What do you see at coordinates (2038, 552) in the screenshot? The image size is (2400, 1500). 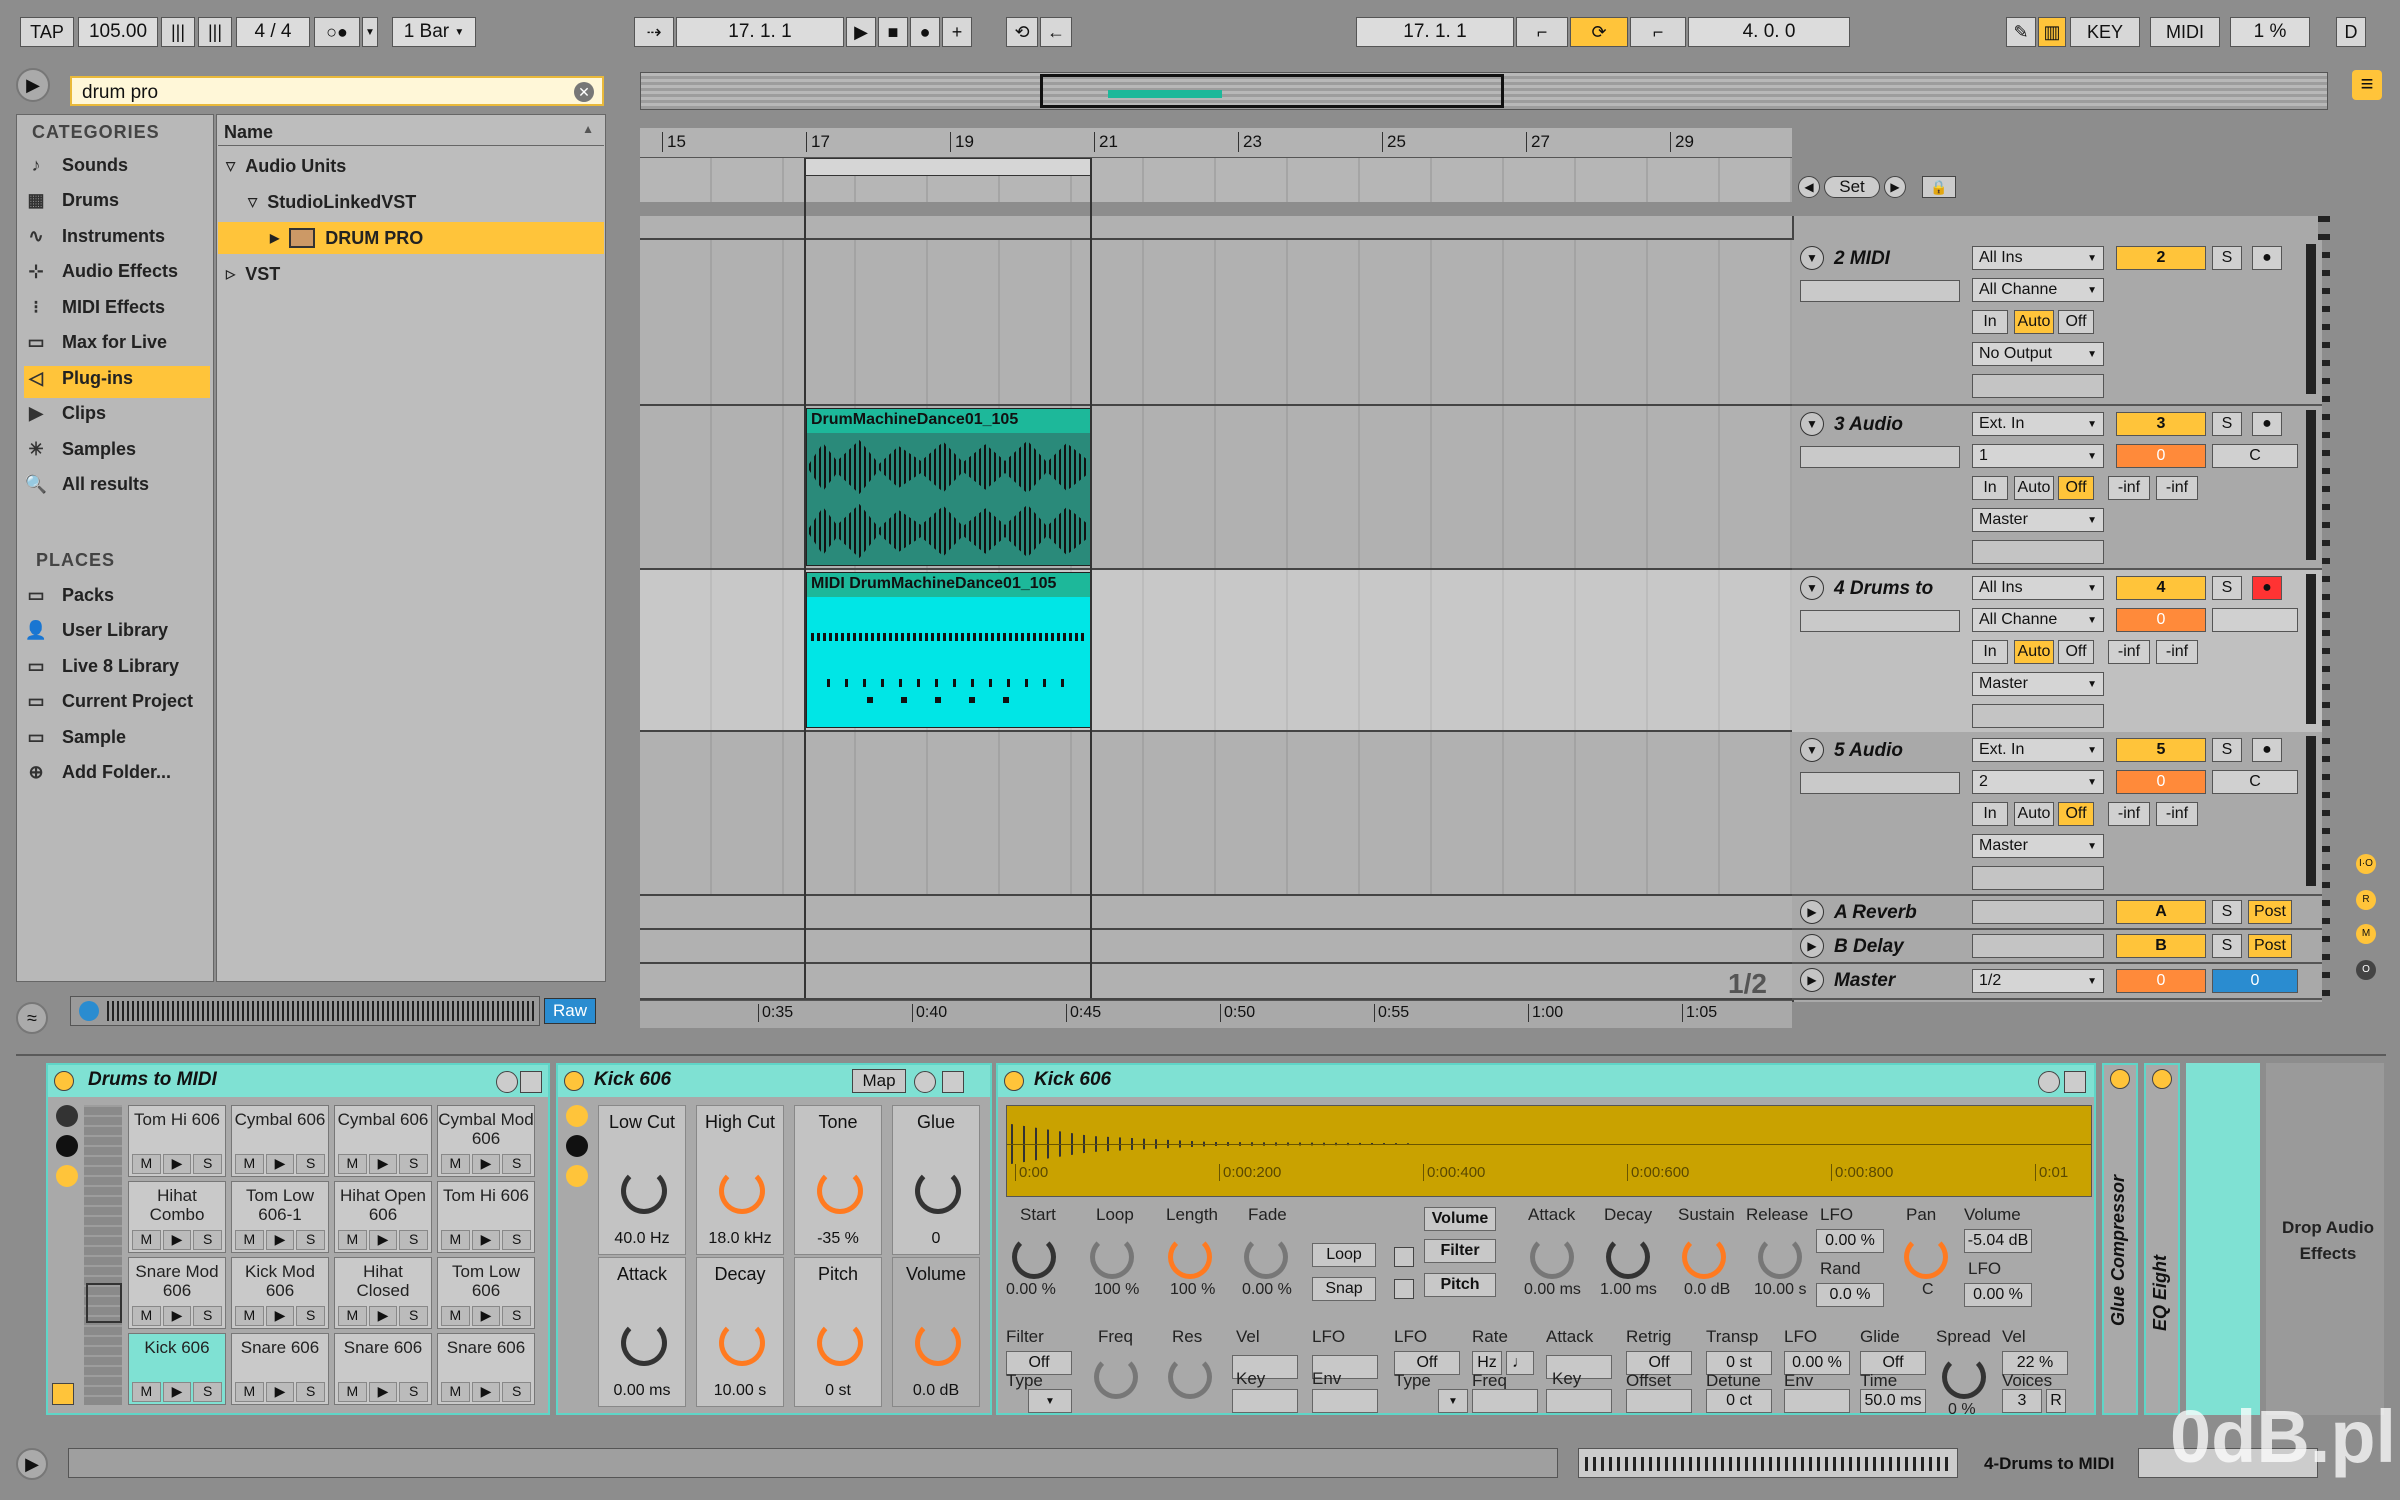 I see `output-channel` at bounding box center [2038, 552].